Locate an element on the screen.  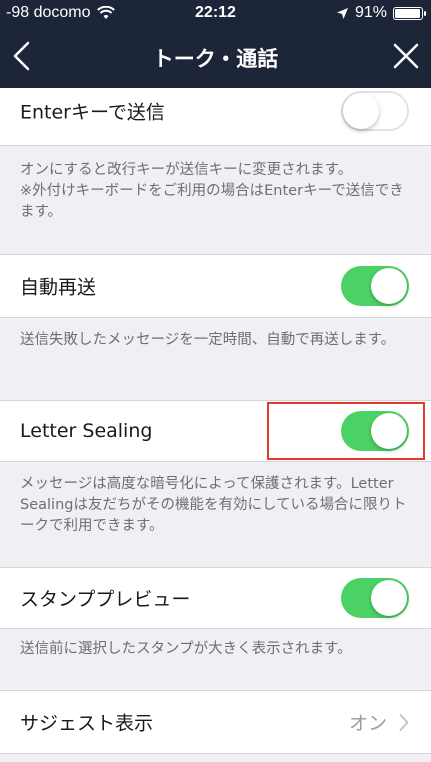
chevron-right-icon is located at coordinates (404, 722).